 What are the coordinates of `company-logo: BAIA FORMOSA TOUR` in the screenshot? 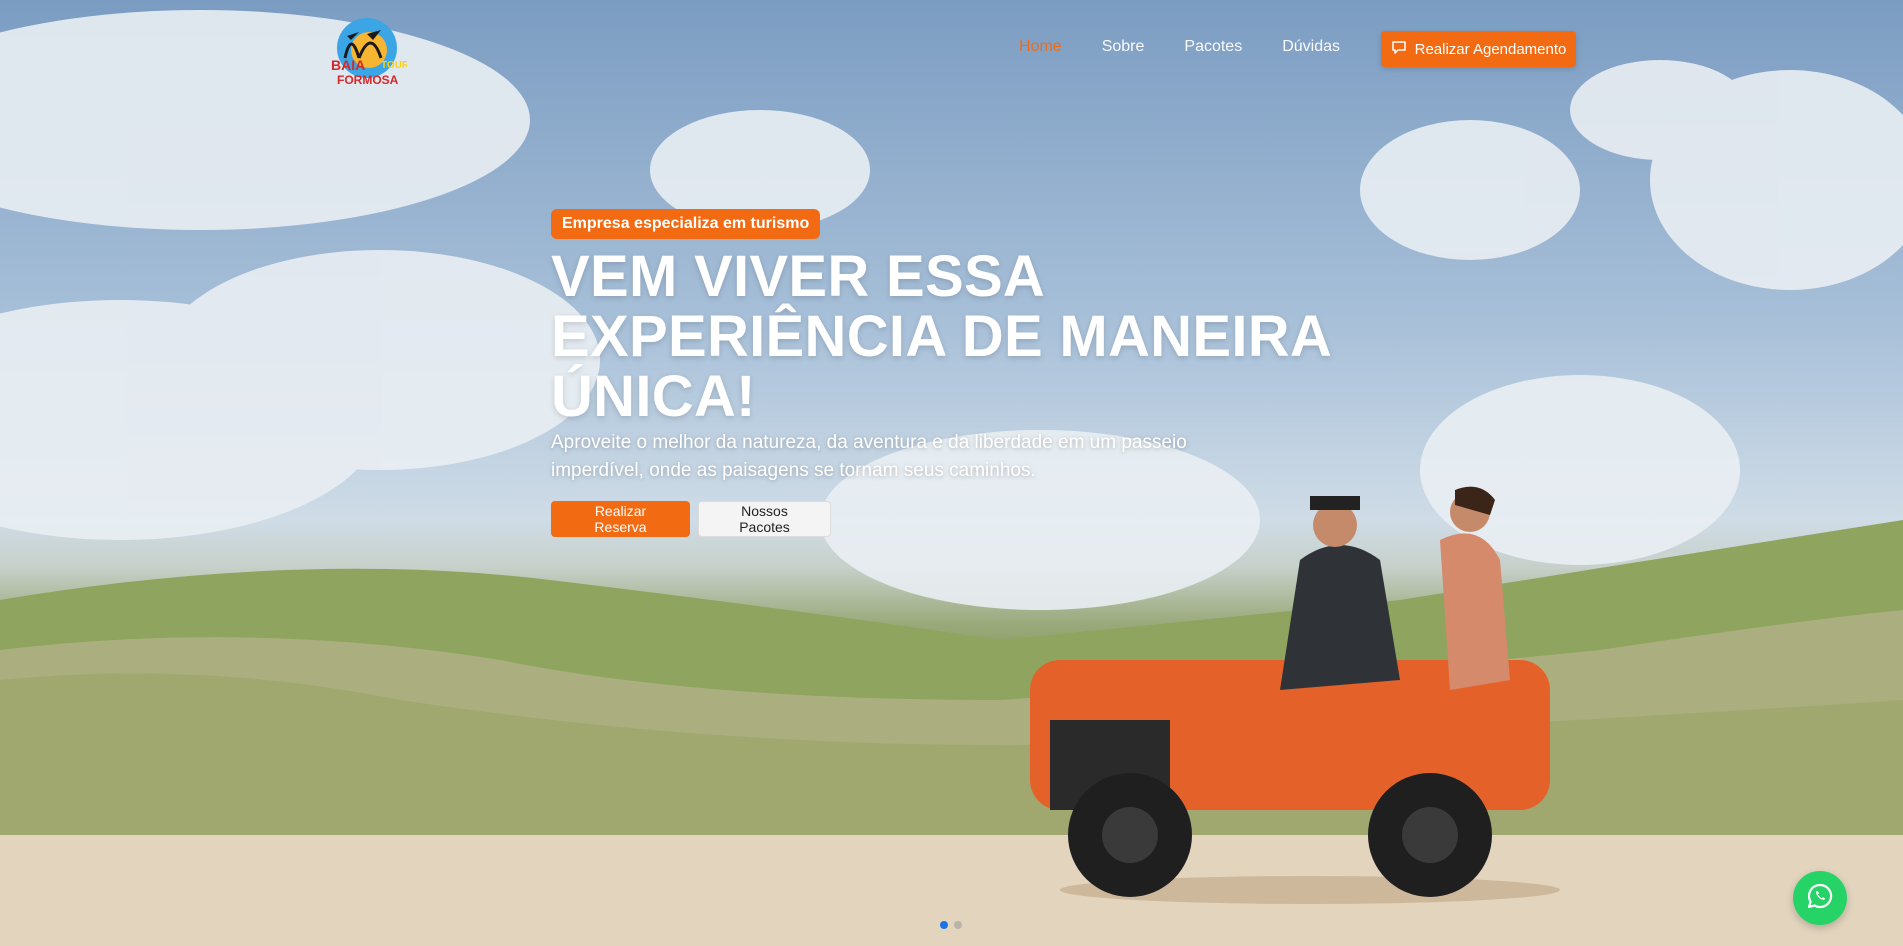 It's located at (367, 50).